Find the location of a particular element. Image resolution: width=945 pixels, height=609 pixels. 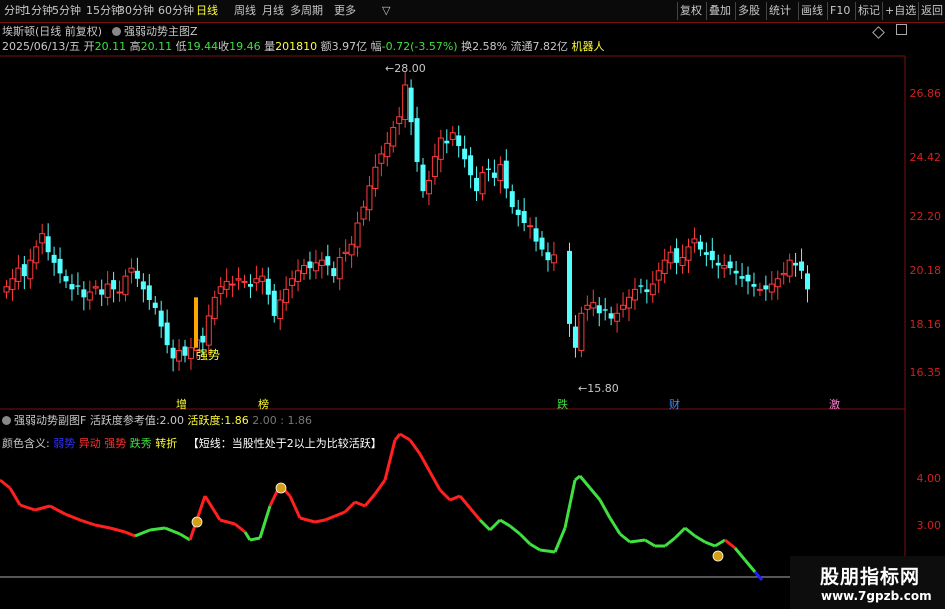

y-axis-label: 26.86 is located at coordinates (925, 93).